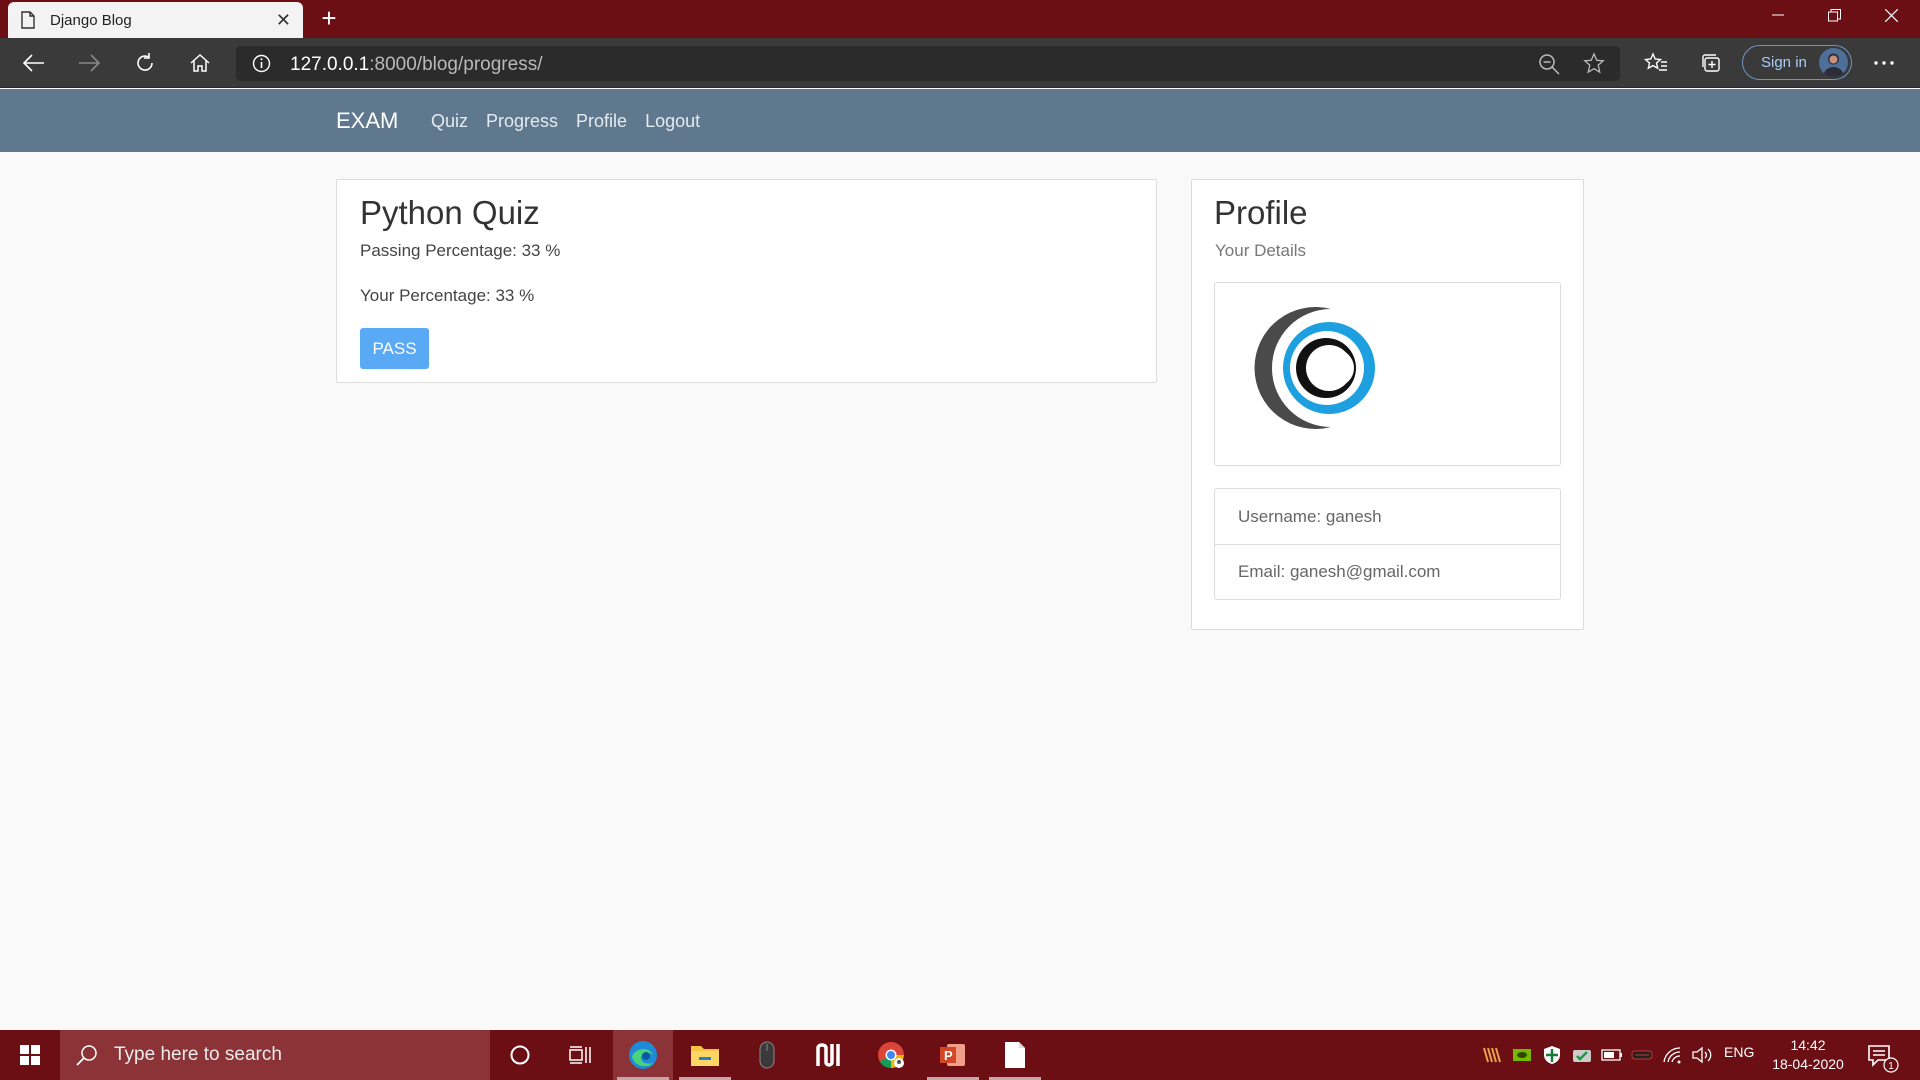  Describe the element at coordinates (1015, 1055) in the screenshot. I see `document-icon` at that location.